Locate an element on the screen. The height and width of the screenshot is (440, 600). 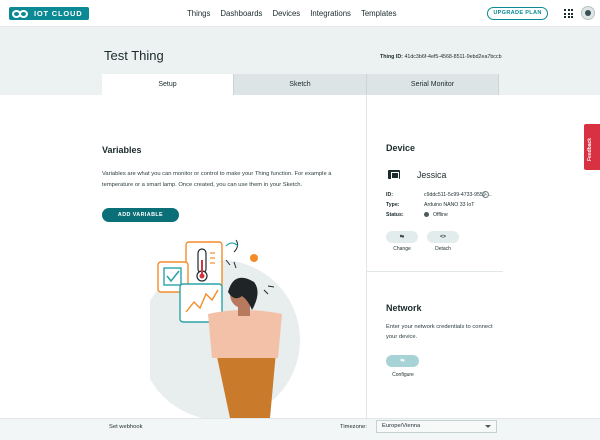
thing-id-value: 41dc3b6f-4ef5-4568-8511-9ebd2ea7bccb is located at coordinates (453, 57).